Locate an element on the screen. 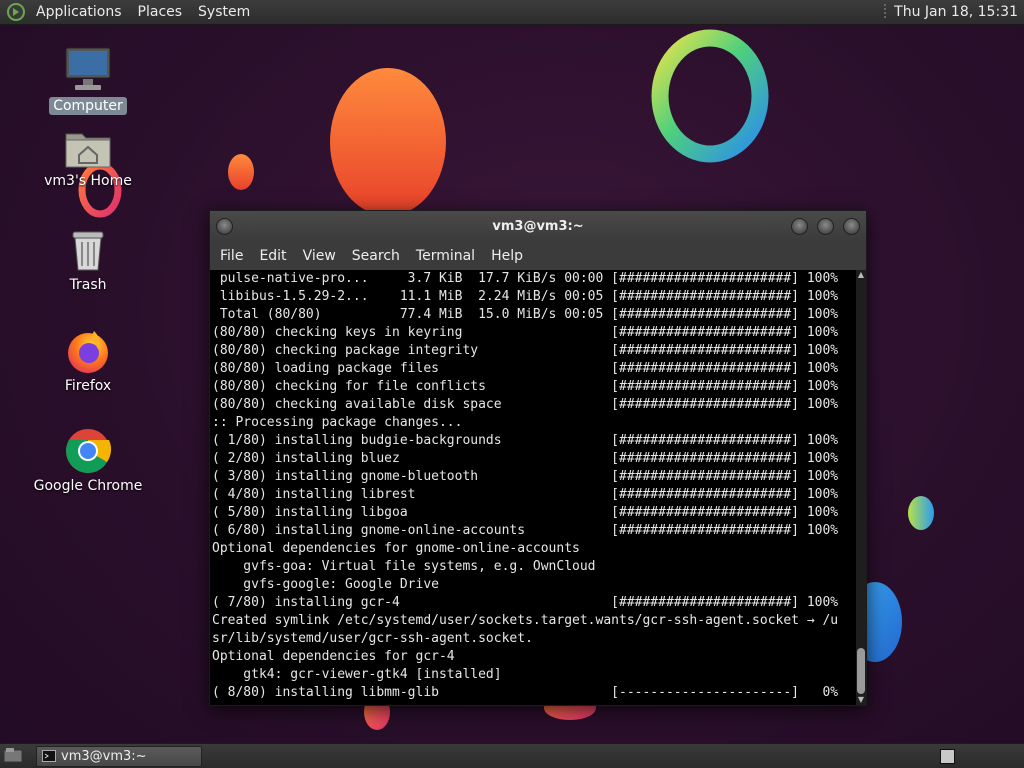  orange-oval-small is located at coordinates (241, 172).